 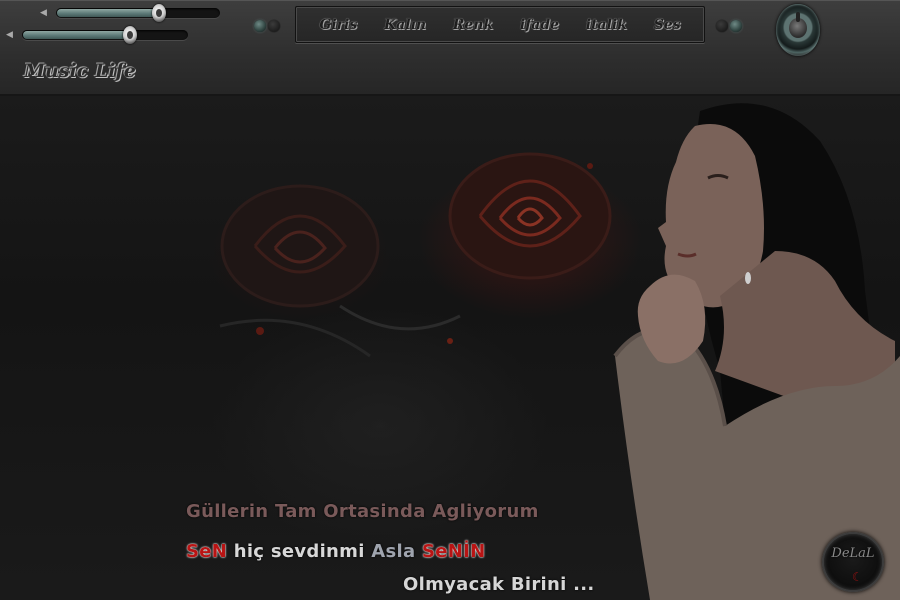 What do you see at coordinates (405, 25) in the screenshot?
I see `menu-item-kalin: Kalın` at bounding box center [405, 25].